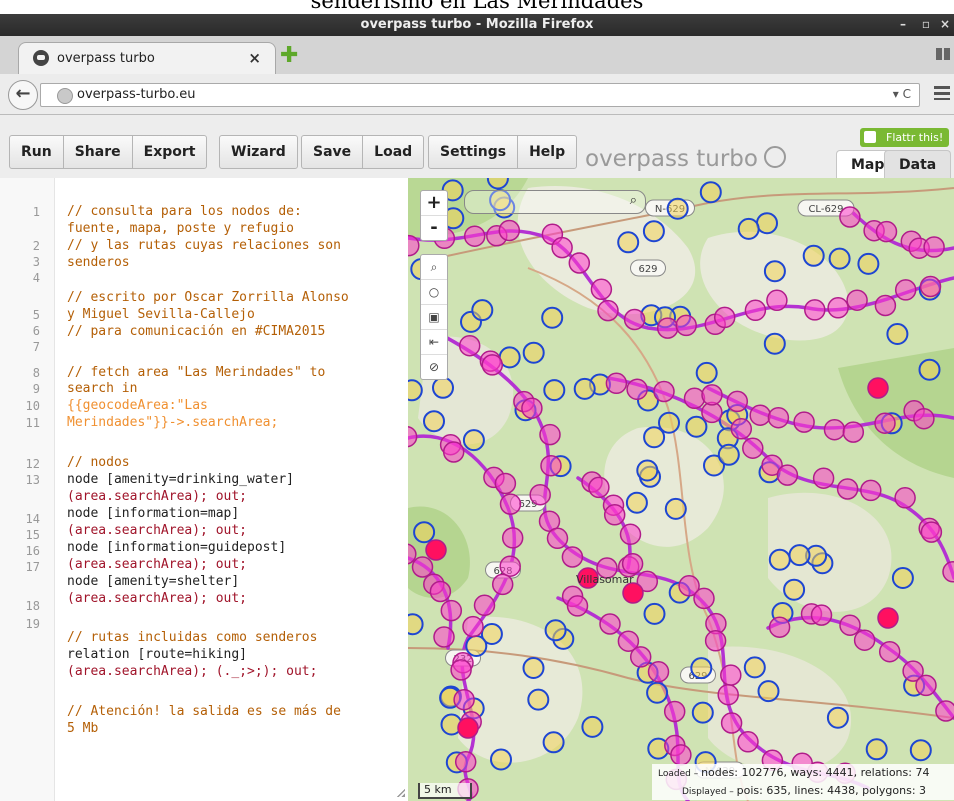  Describe the element at coordinates (36, 315) in the screenshot. I see `line-number: 5` at that location.